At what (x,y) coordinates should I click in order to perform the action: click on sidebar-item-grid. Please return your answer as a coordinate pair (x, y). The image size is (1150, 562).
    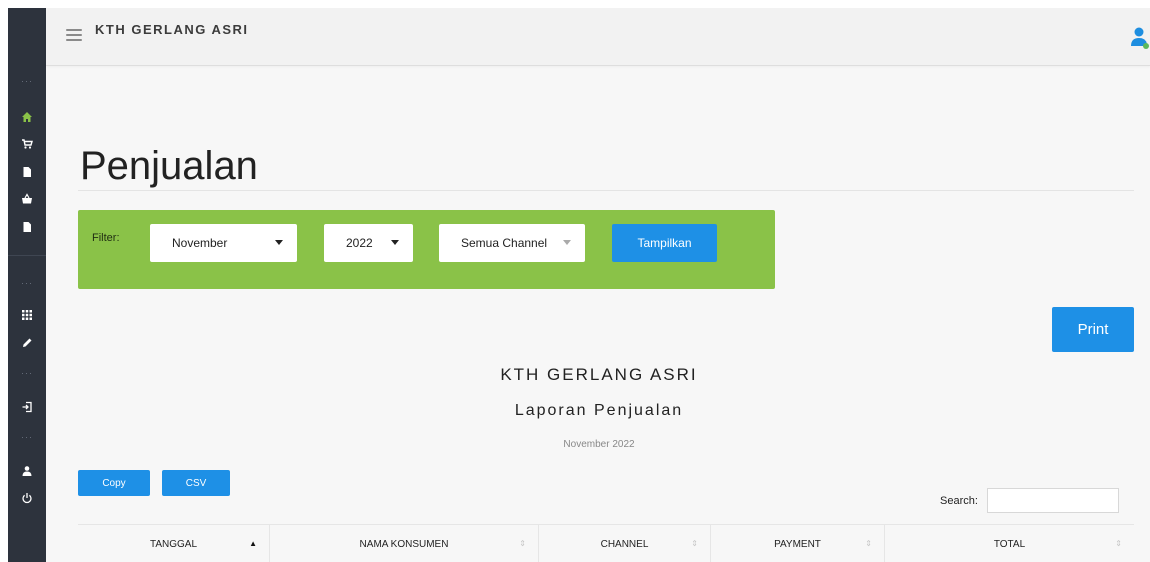
    Looking at the image, I should click on (27, 315).